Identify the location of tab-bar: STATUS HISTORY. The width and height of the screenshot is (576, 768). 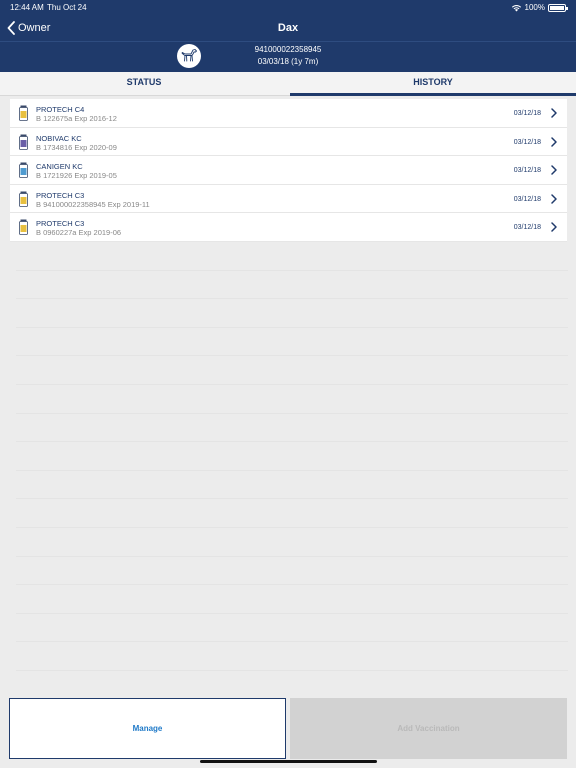
(288, 84).